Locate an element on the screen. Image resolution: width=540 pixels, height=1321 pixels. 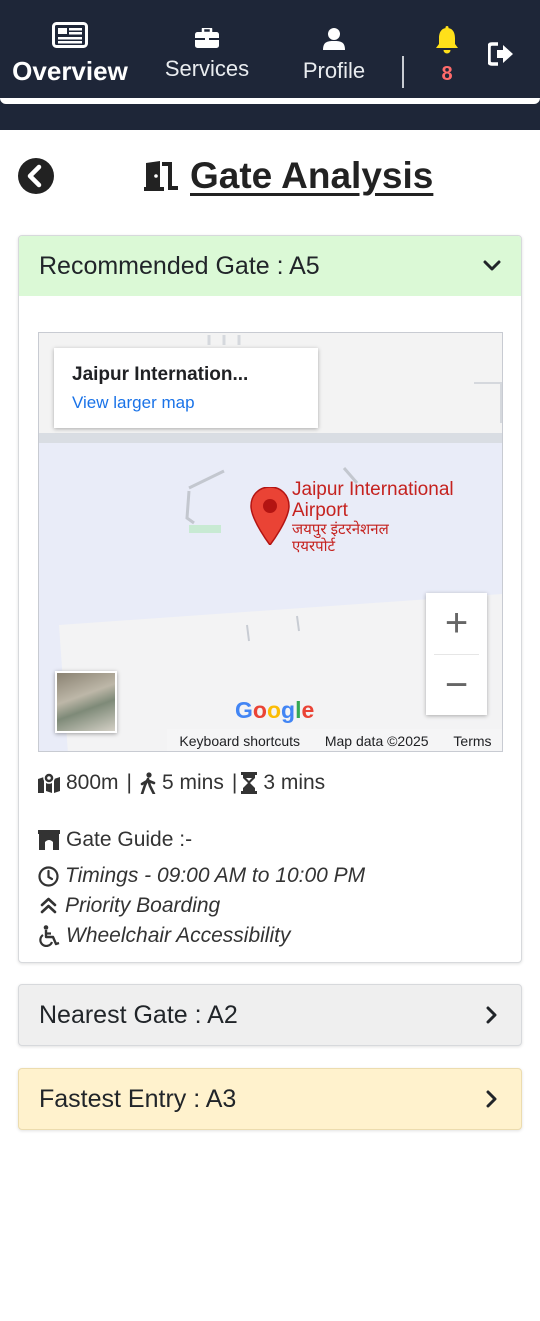
guide-timings-row: Timings - 09:00 AM to 10:00 PM is located at coordinates (268, 876).